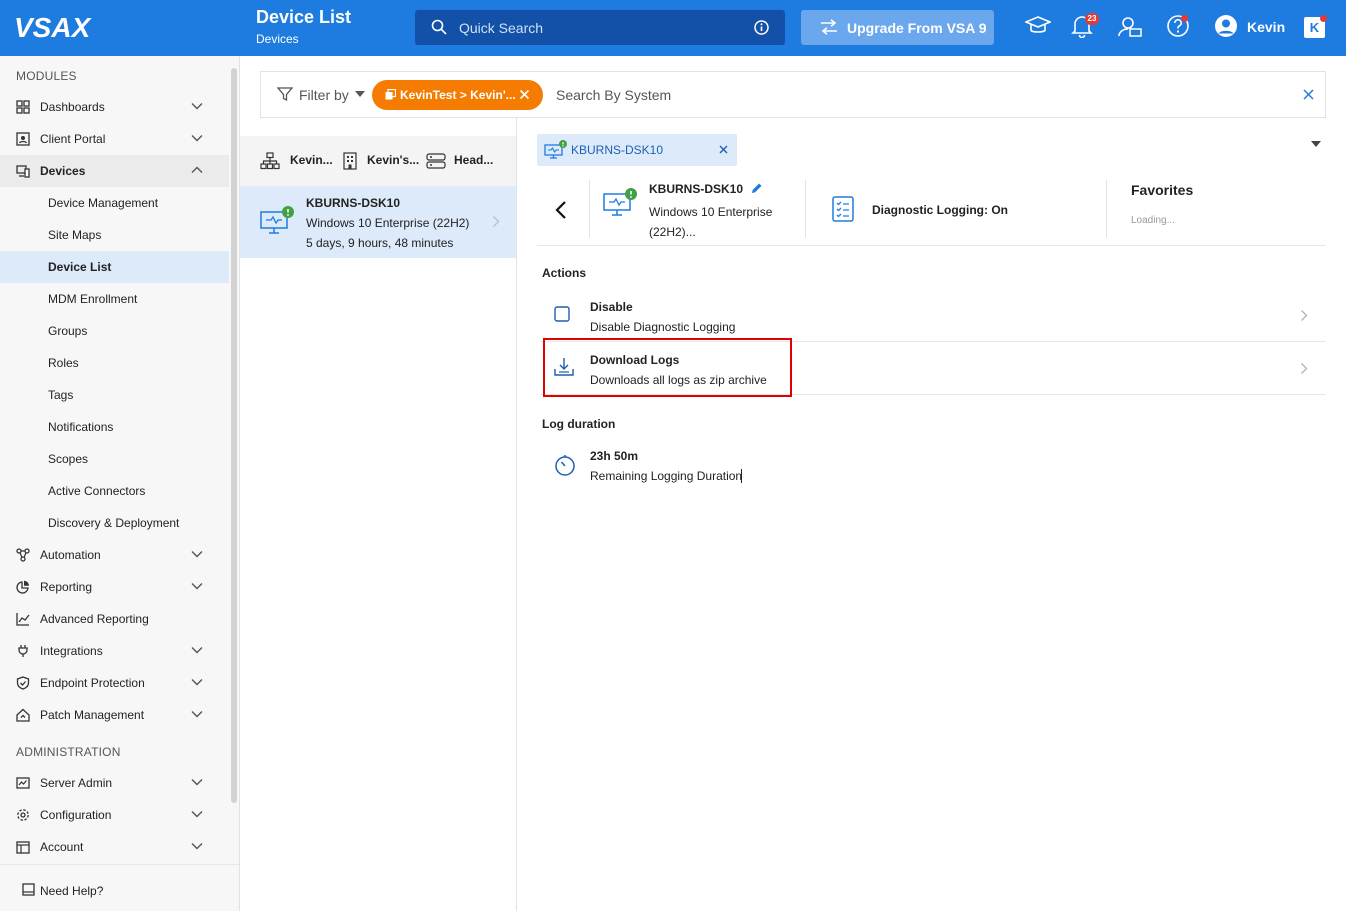  I want to click on sidebar-item-devices: Devices, so click(114, 171).